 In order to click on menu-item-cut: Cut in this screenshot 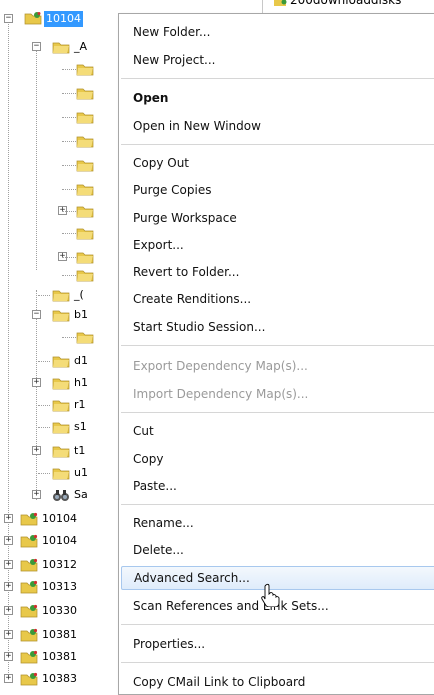, I will do `click(276, 431)`.